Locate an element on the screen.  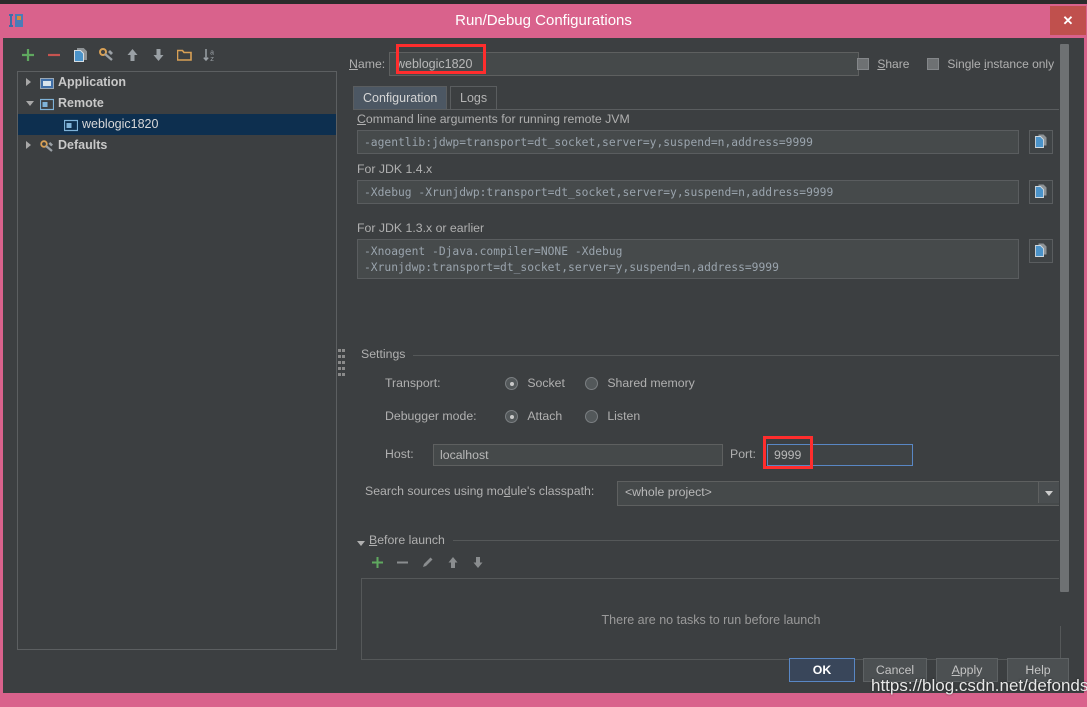
copy-configuration-button is located at coordinates (80, 56).